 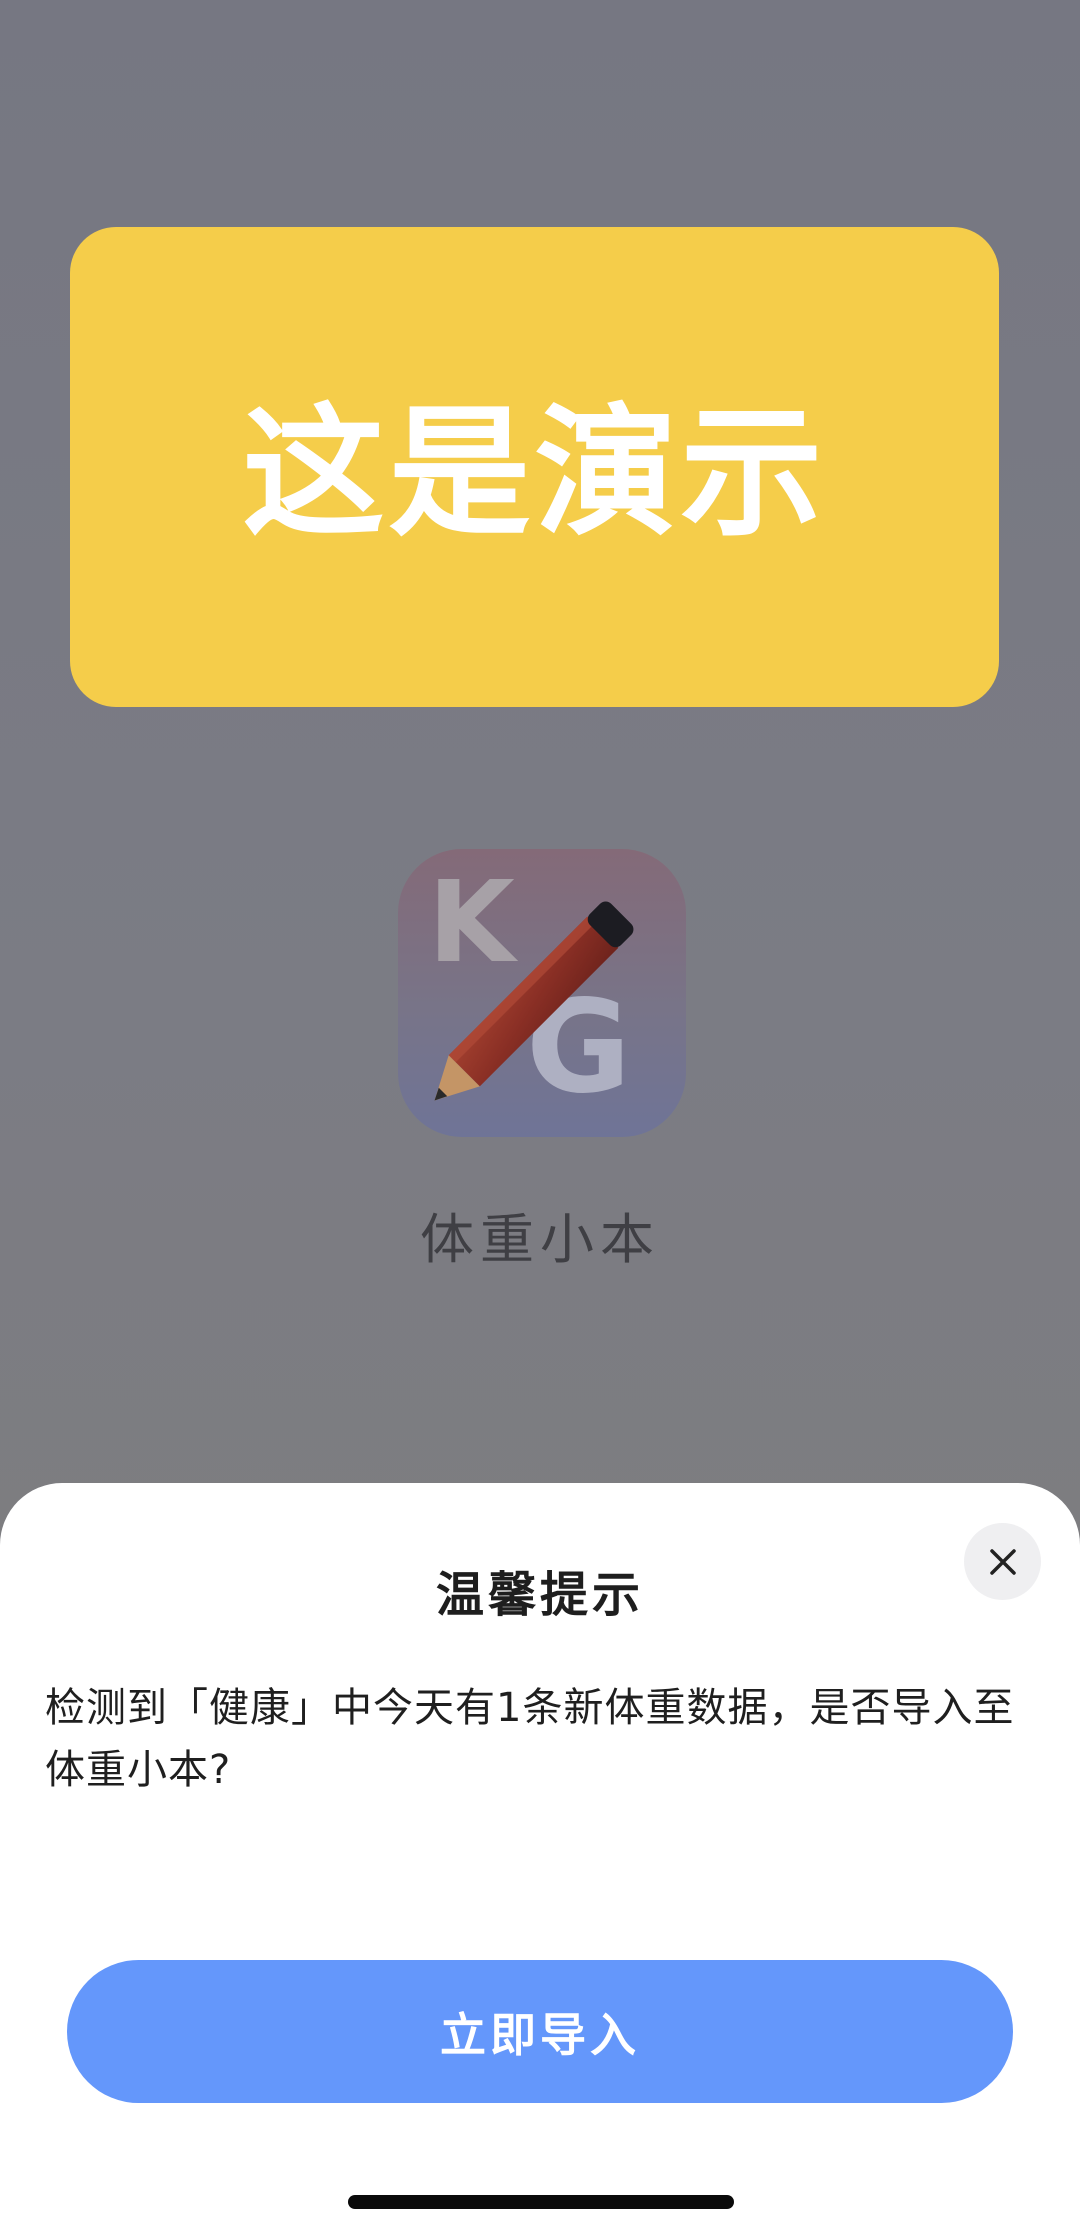 What do you see at coordinates (534, 473) in the screenshot?
I see `demo-banner-text: 这是演示` at bounding box center [534, 473].